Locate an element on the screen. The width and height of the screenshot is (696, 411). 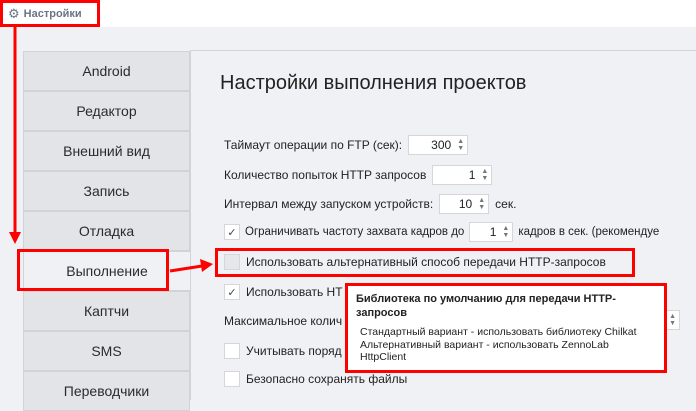
arrow-right-head is located at coordinates (206, 265).